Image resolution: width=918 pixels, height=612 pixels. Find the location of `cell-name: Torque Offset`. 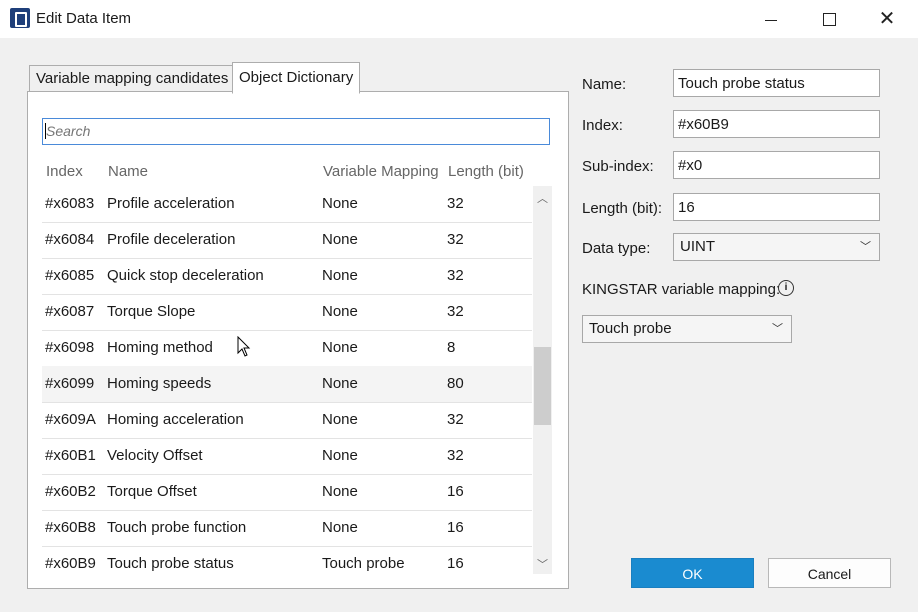

cell-name: Torque Offset is located at coordinates (152, 491).